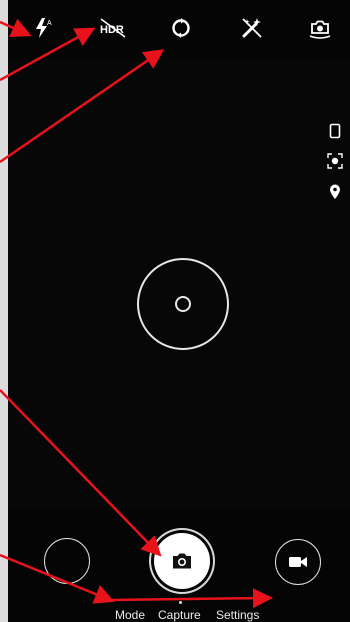  Describe the element at coordinates (183, 304) in the screenshot. I see `focus-point` at that location.